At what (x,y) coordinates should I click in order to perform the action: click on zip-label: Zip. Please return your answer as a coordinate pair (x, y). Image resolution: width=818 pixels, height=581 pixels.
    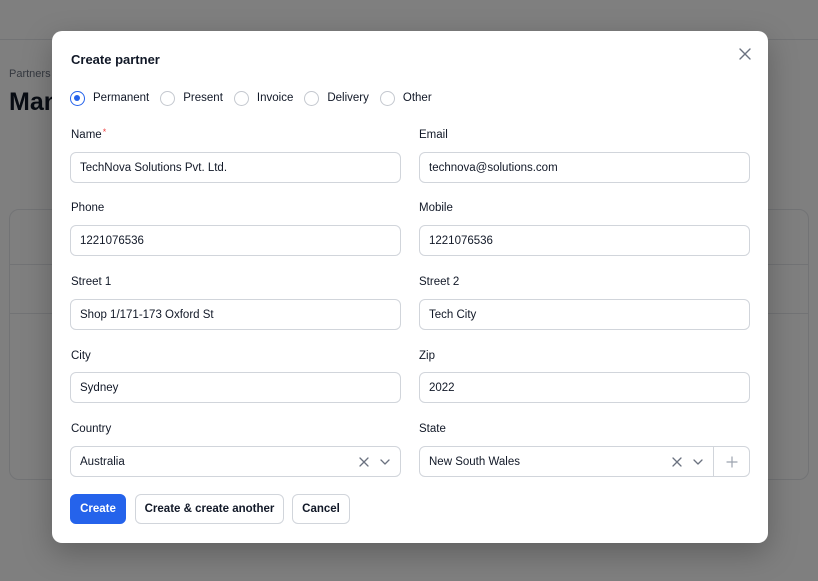
    Looking at the image, I should click on (427, 356).